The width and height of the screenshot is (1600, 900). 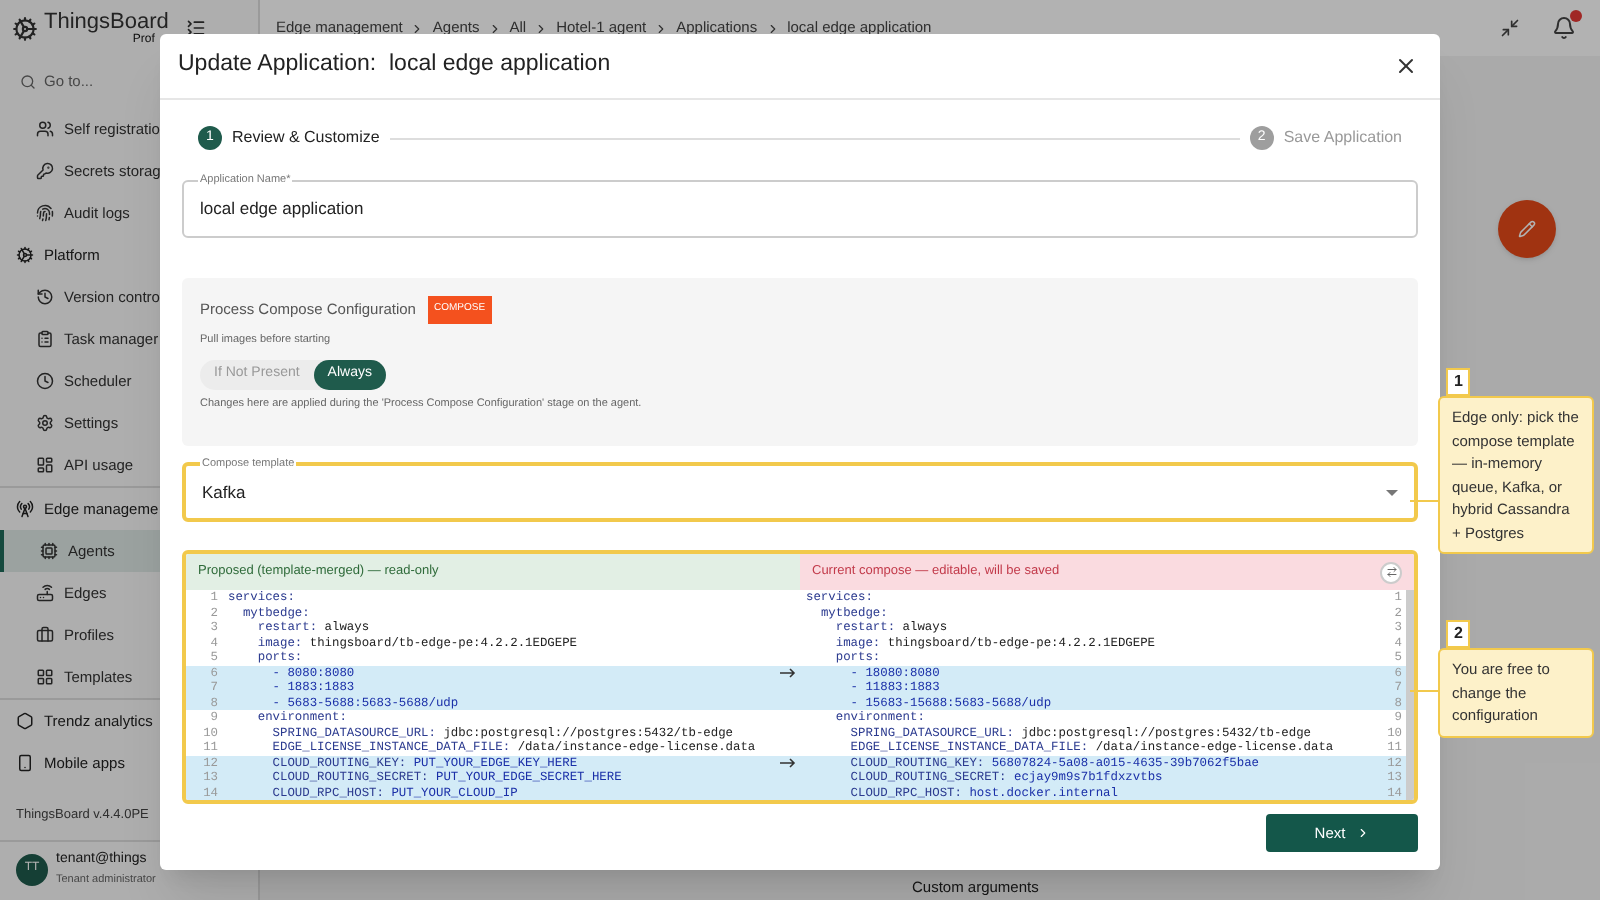 I want to click on search-icon, so click(x=28, y=82).